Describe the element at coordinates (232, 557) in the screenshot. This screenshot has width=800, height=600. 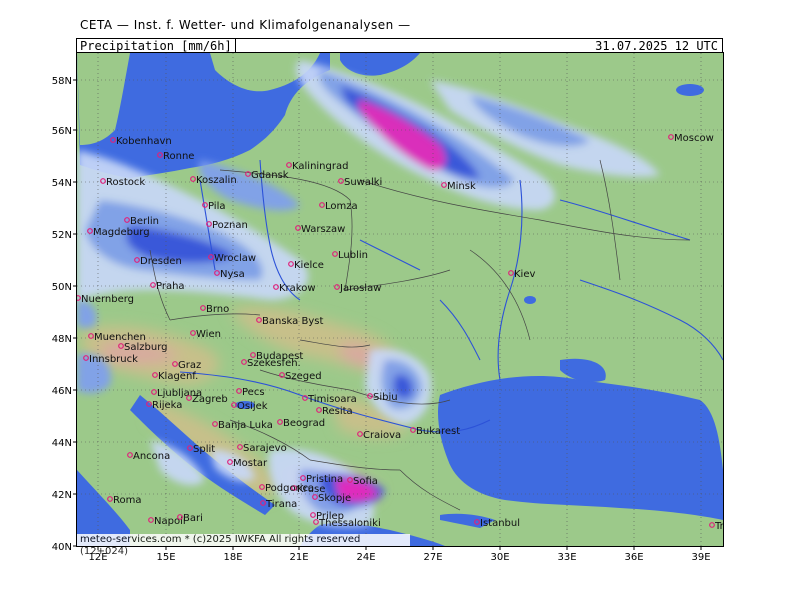
I see `lon-tick-label: 18E` at that location.